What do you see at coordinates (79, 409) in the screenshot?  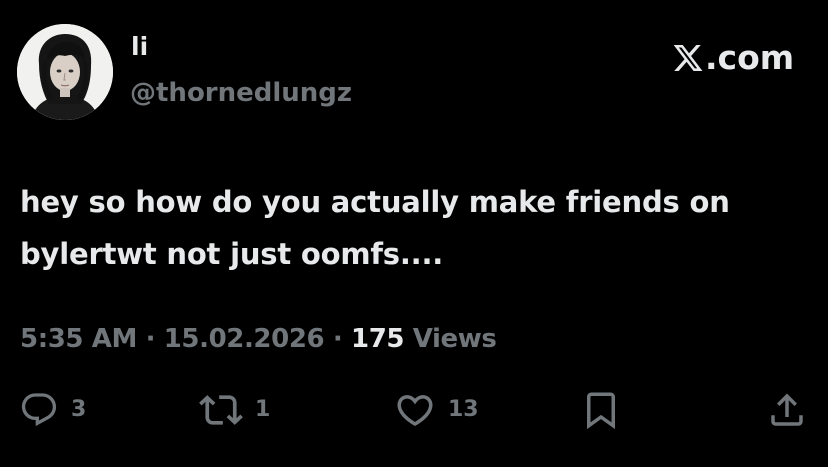 I see `reply-count: 3` at bounding box center [79, 409].